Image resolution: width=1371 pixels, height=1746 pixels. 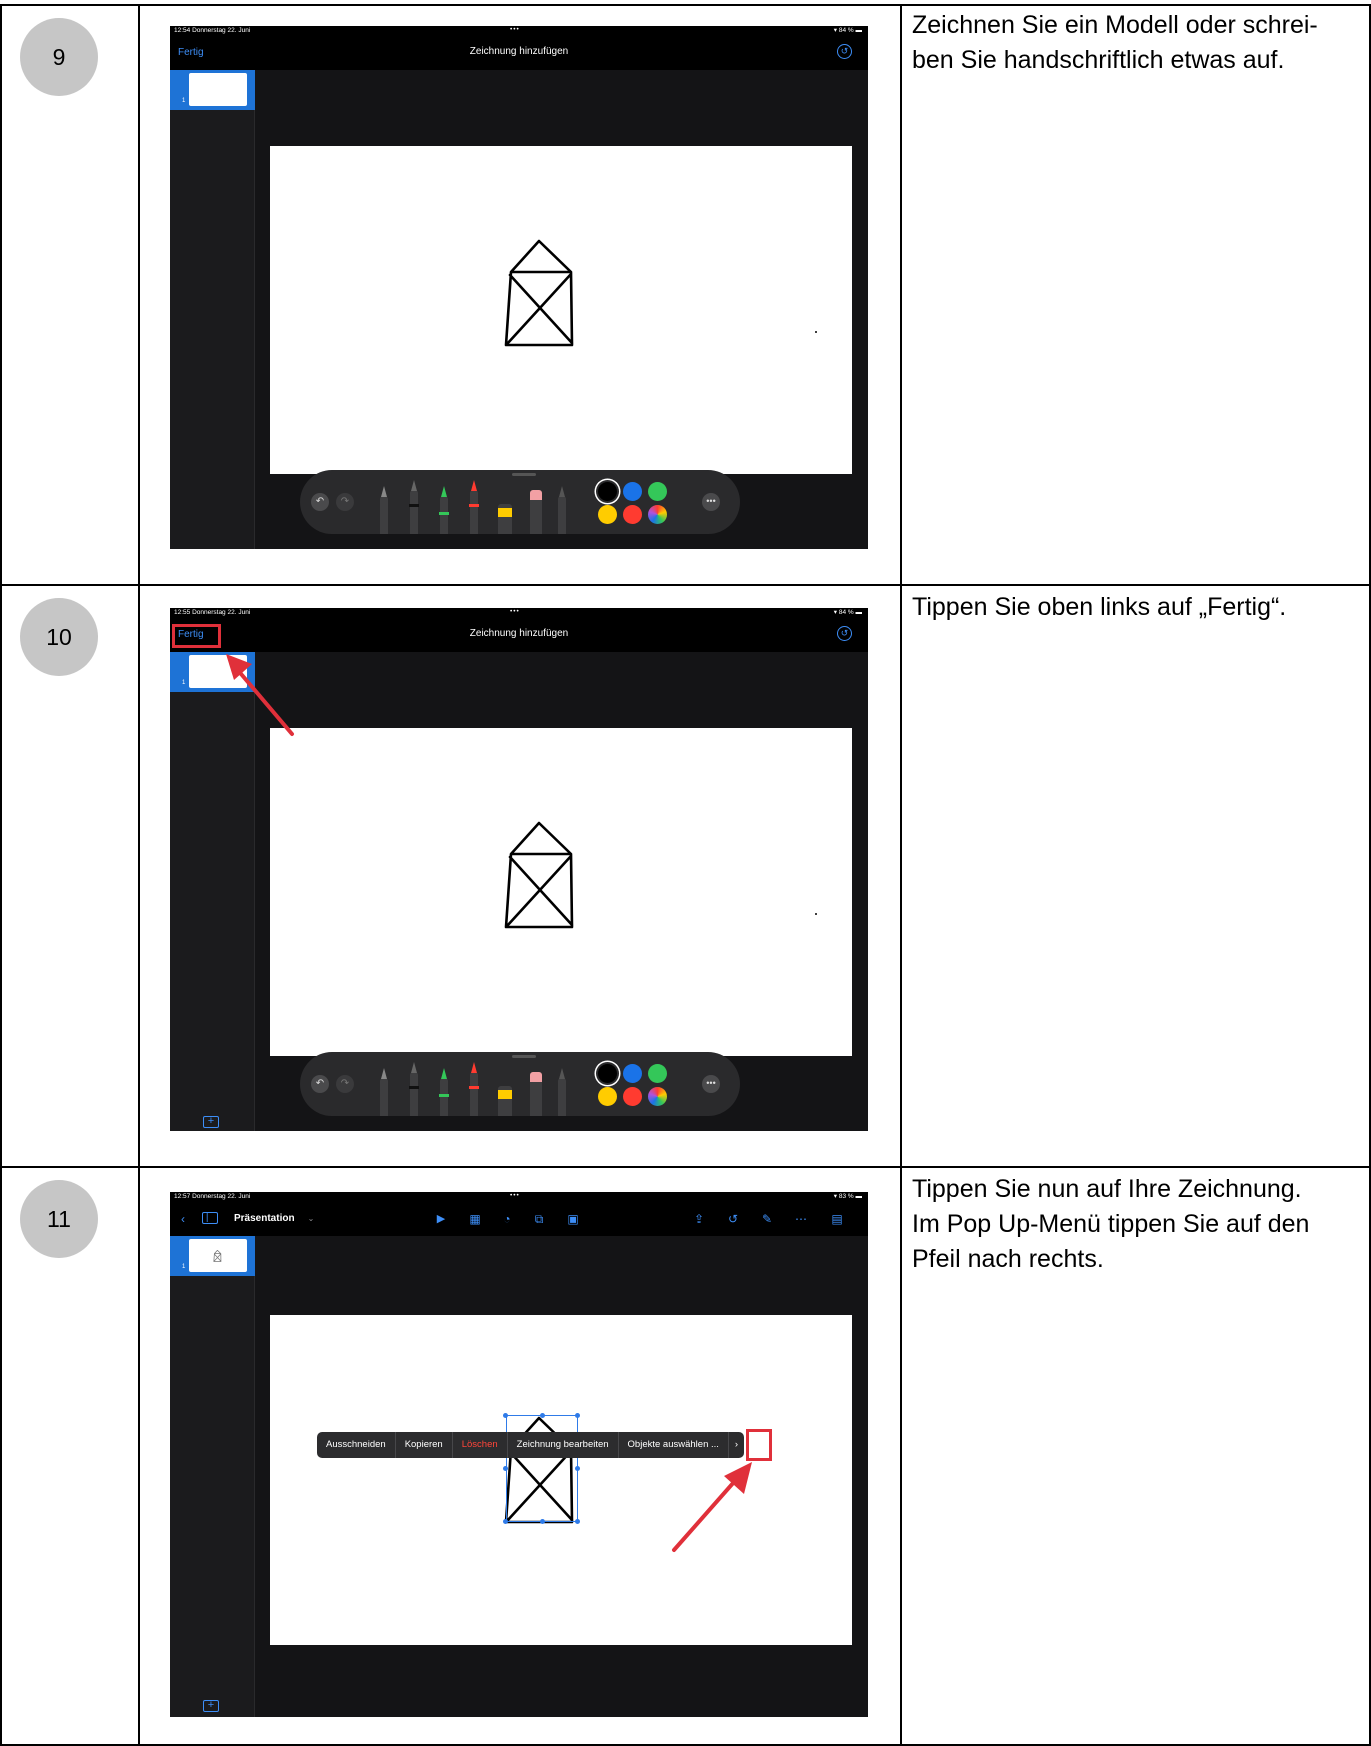 What do you see at coordinates (847, 612) in the screenshot?
I see `status-battery: ▾ 84 % ▬` at bounding box center [847, 612].